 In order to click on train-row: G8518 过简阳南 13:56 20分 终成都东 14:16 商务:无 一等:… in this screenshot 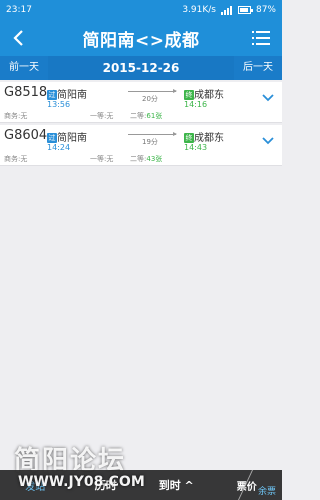, I will do `click(141, 102)`.